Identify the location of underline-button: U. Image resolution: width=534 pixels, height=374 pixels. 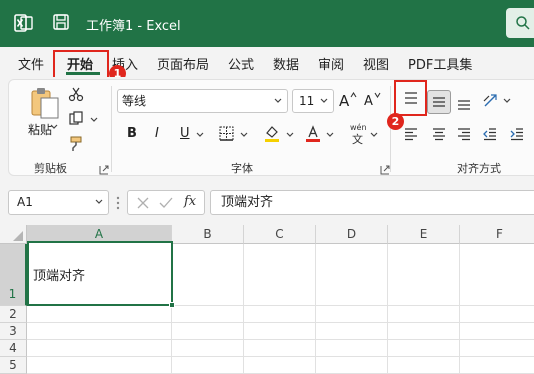
(185, 133).